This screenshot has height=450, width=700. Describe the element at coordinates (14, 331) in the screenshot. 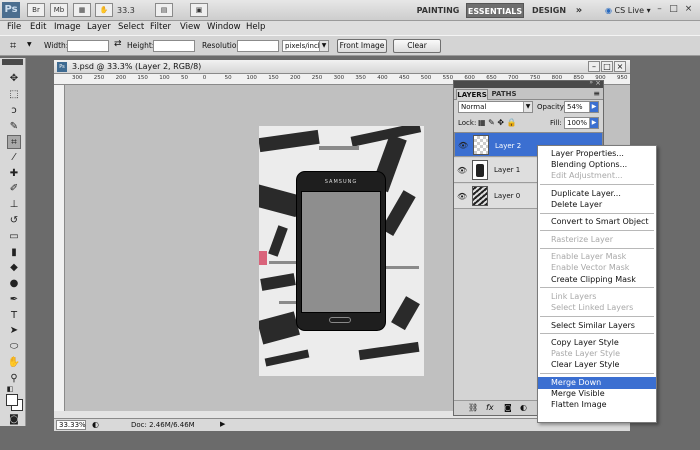

I see `path-selection-tool-icon: ➤` at that location.